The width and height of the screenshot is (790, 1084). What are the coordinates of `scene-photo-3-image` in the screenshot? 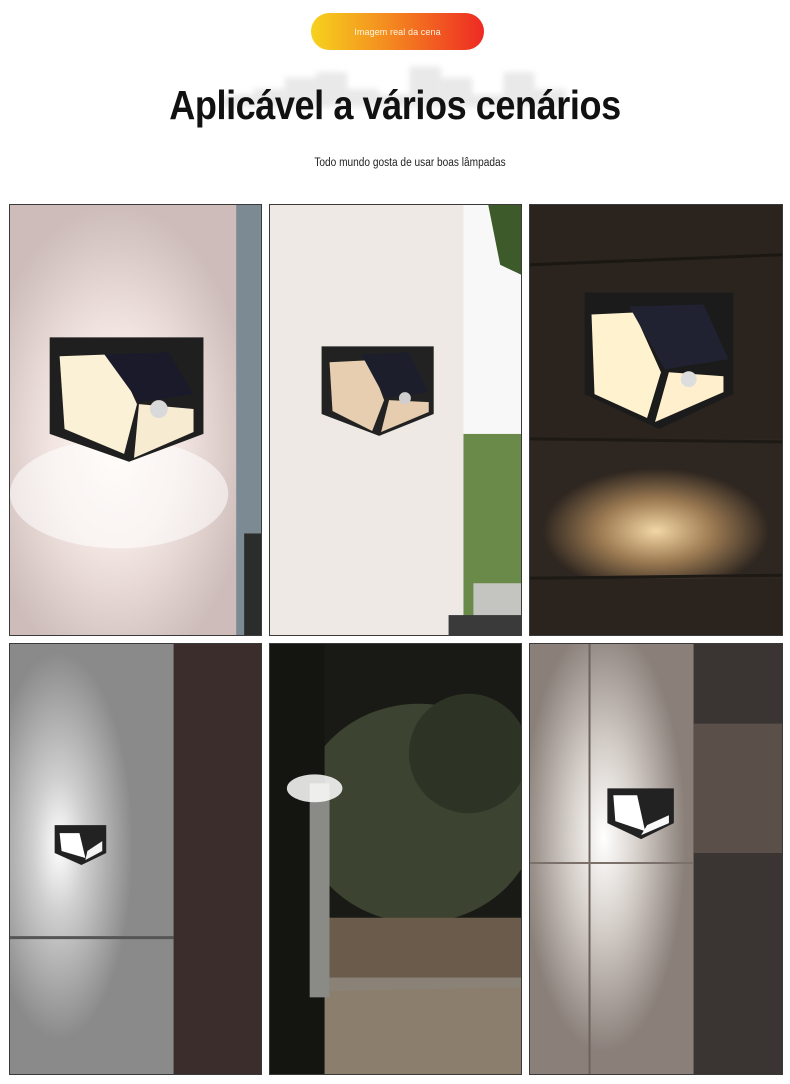 It's located at (656, 420).